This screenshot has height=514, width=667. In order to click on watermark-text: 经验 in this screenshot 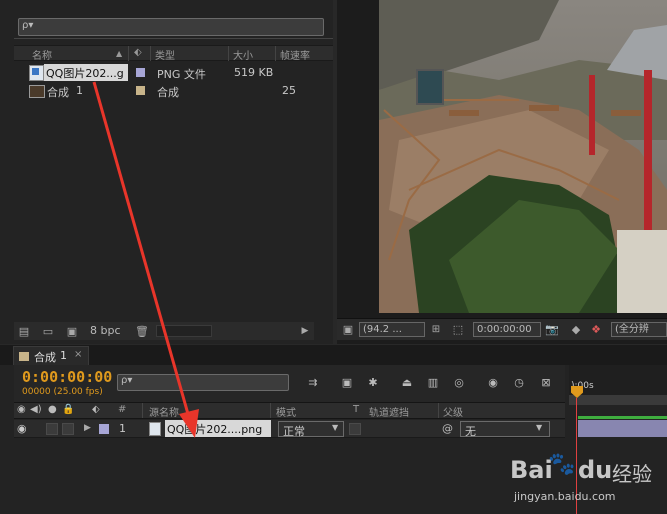, I will do `click(632, 474)`.